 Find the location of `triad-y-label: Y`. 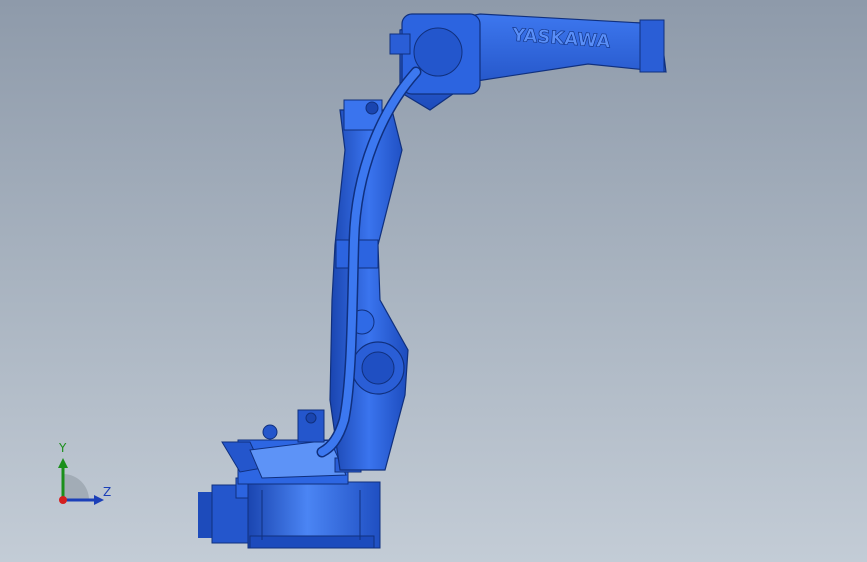

triad-y-label: Y is located at coordinates (63, 448).